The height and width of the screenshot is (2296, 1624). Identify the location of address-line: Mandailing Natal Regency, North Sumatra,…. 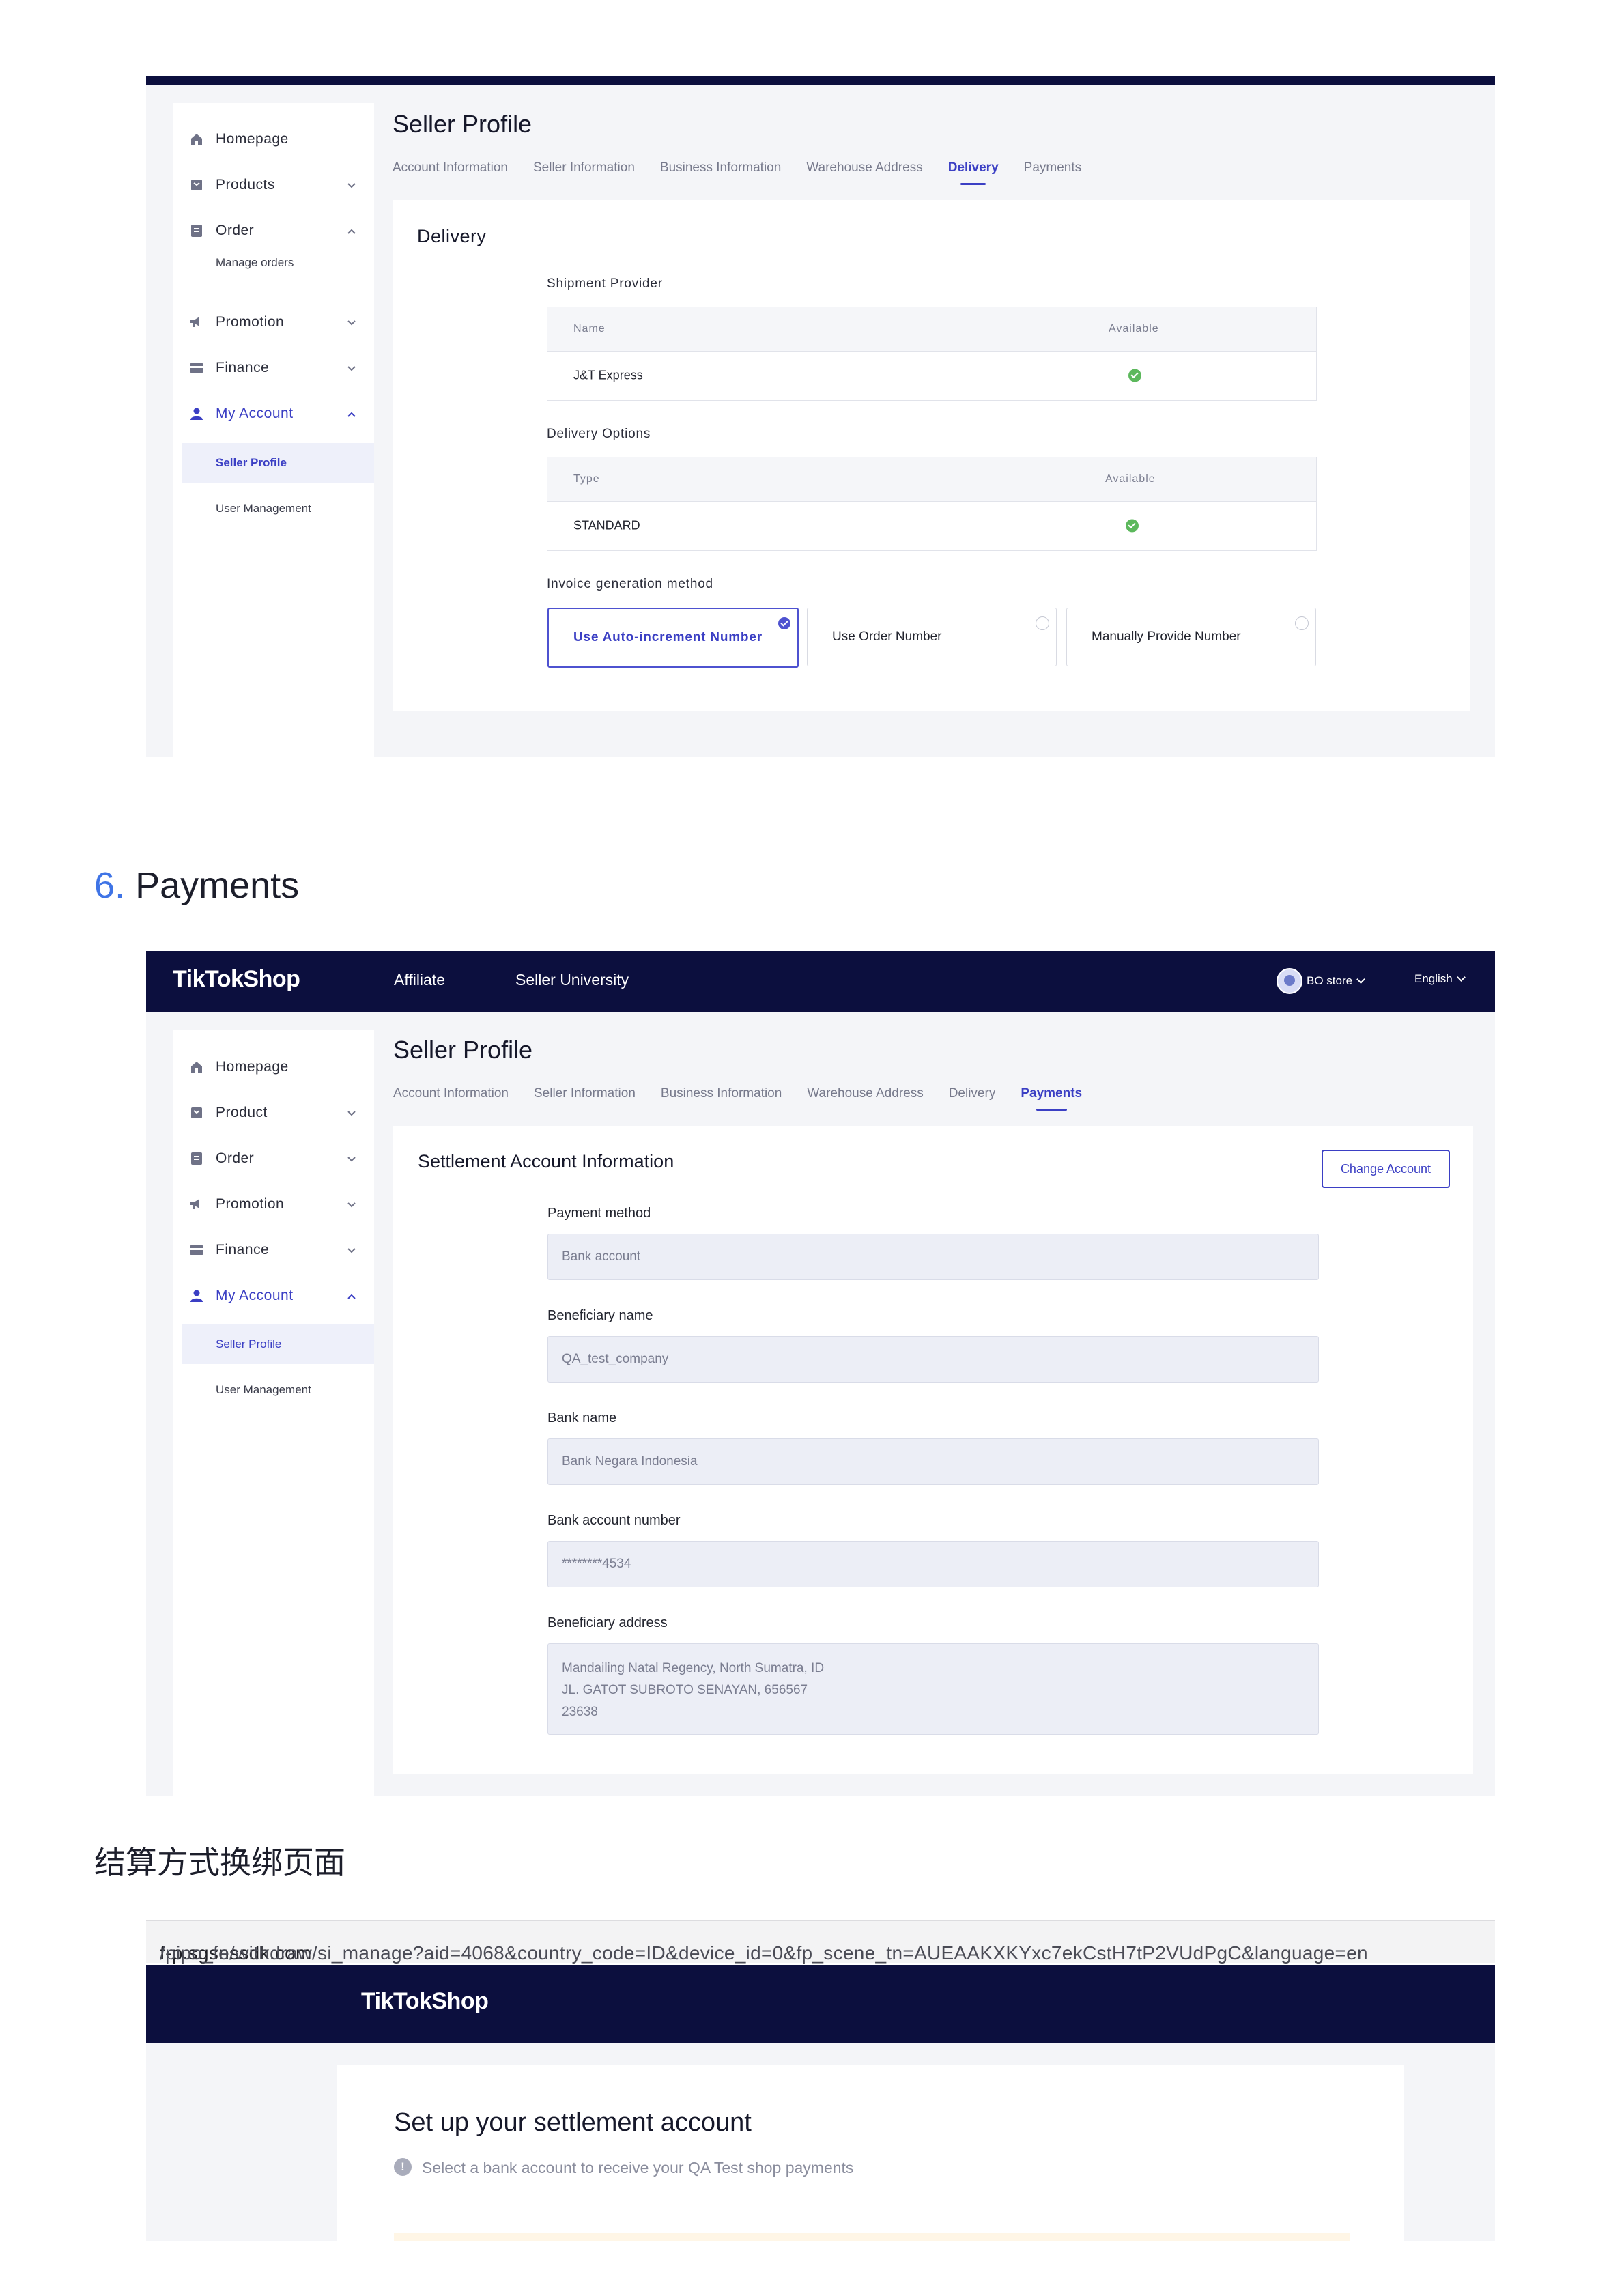
(693, 1668).